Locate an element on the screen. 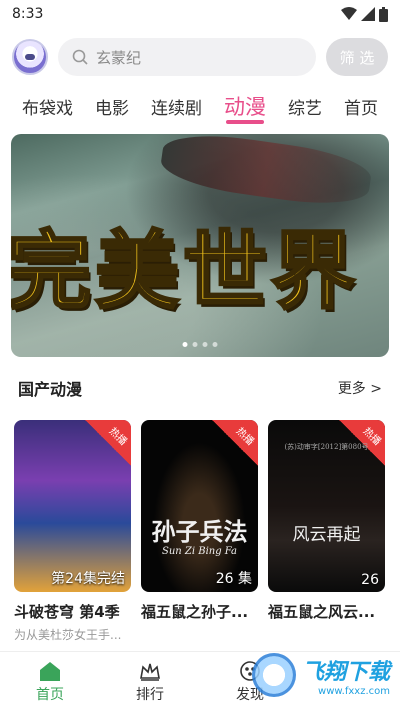 The image size is (400, 711). poster-logo-text: 孙子兵法 is located at coordinates (199, 531).